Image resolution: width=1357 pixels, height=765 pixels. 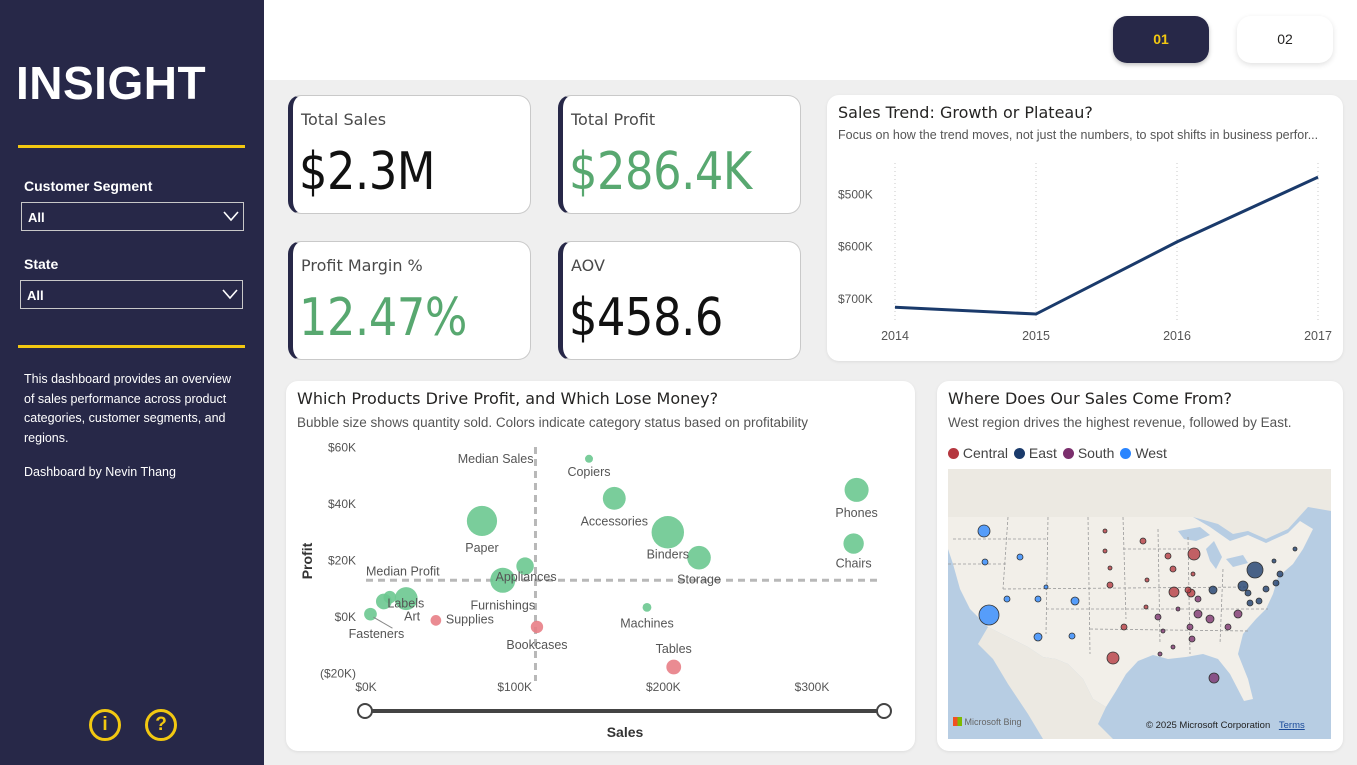 What do you see at coordinates (161, 725) in the screenshot?
I see `help-icon: ?` at bounding box center [161, 725].